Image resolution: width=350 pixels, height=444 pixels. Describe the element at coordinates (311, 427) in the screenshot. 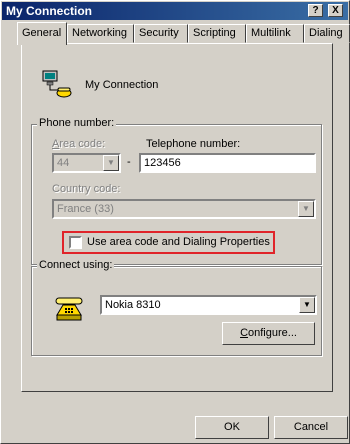

I see `cancel-button: Cancel` at that location.